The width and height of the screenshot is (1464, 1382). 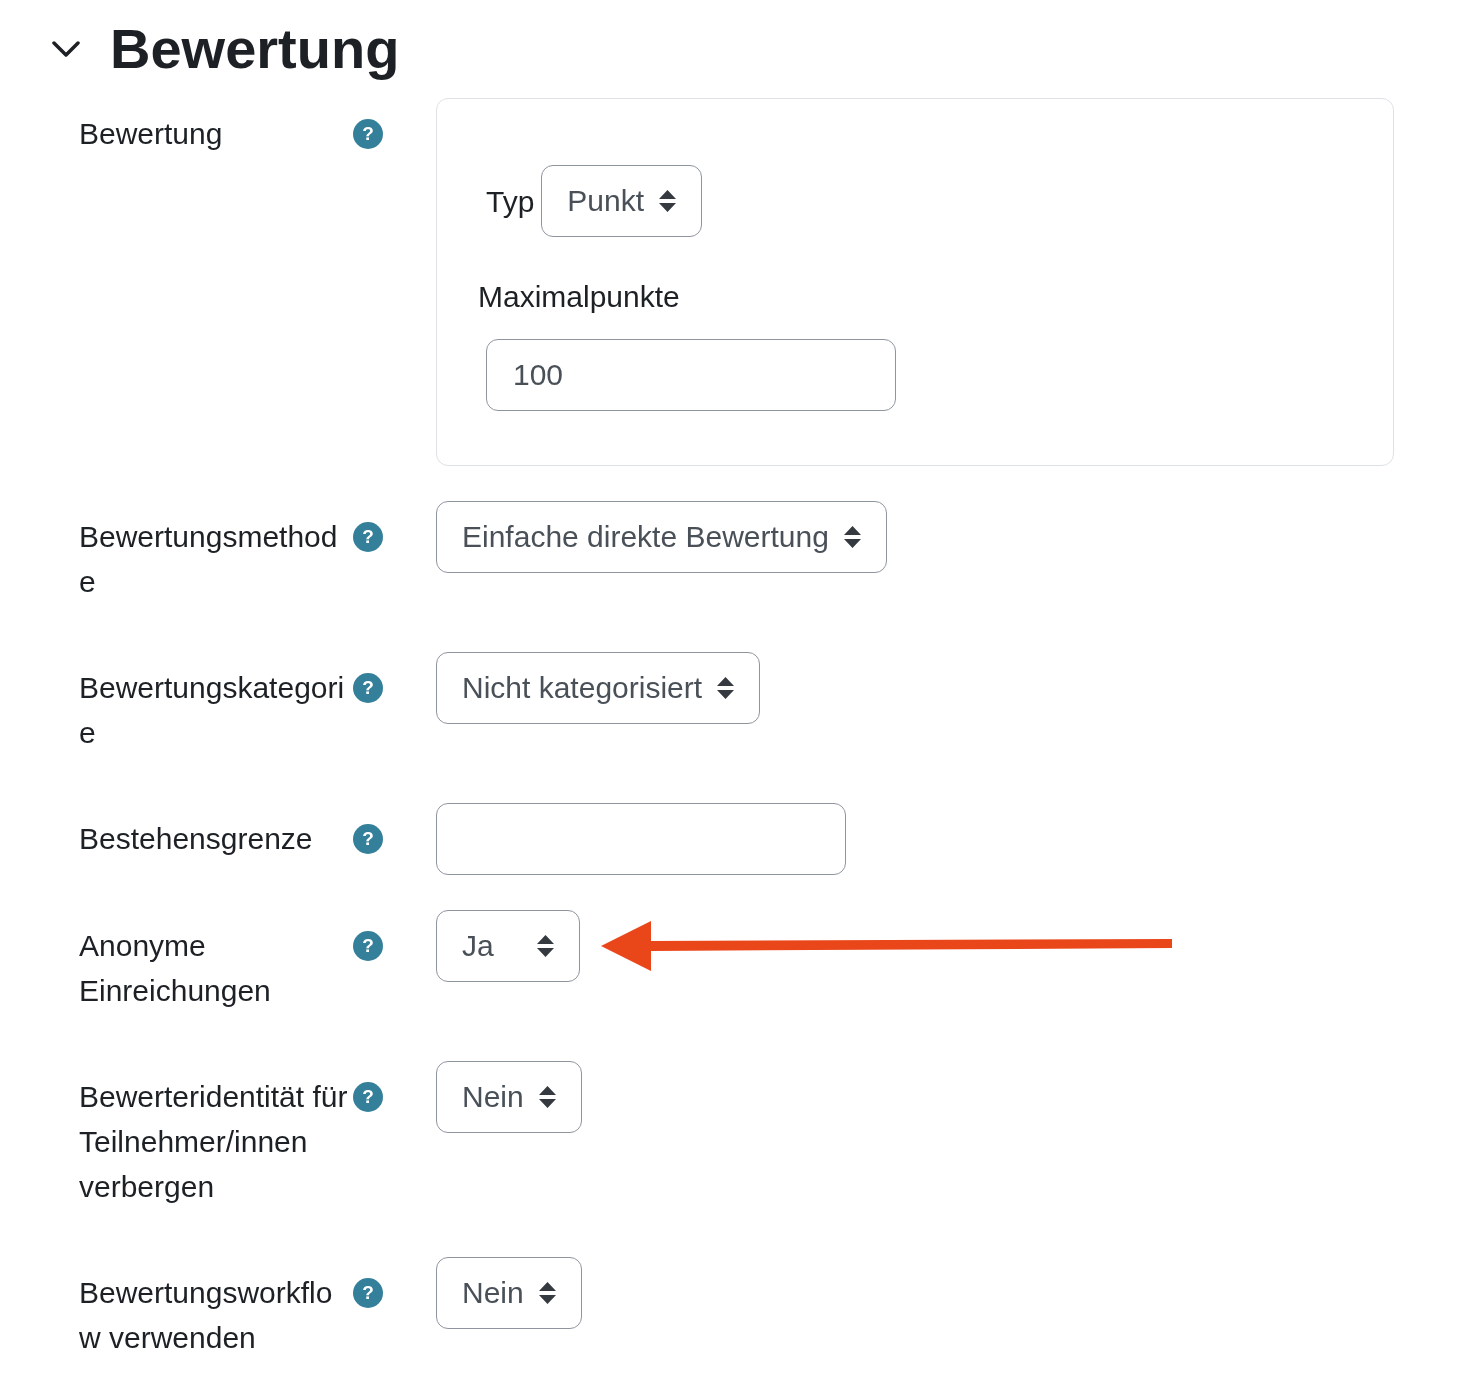 What do you see at coordinates (214, 1142) in the screenshot?
I see `field-label: Bewerteridentität für Teilnehmer/innen verbergen` at bounding box center [214, 1142].